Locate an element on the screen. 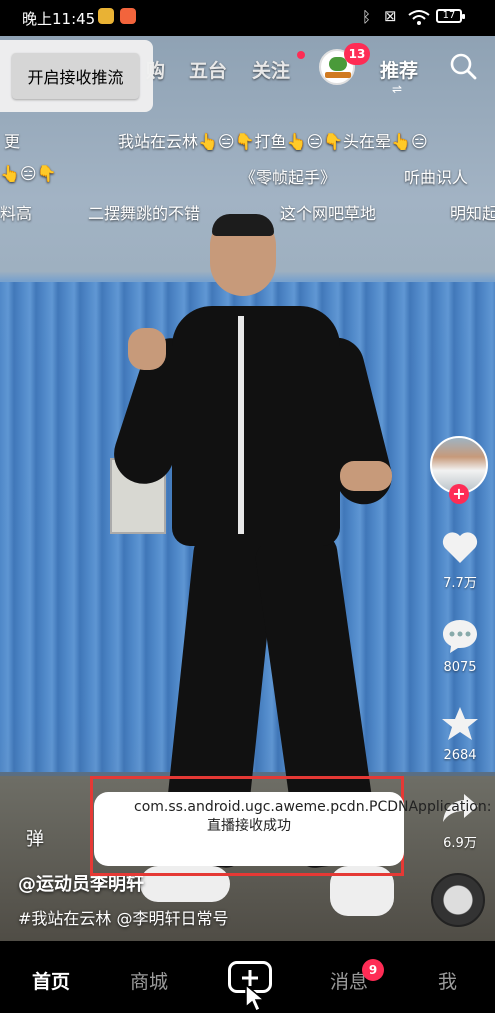 The width and height of the screenshot is (495, 1013). bluetooth-icon: ᛒ is located at coordinates (367, 17).